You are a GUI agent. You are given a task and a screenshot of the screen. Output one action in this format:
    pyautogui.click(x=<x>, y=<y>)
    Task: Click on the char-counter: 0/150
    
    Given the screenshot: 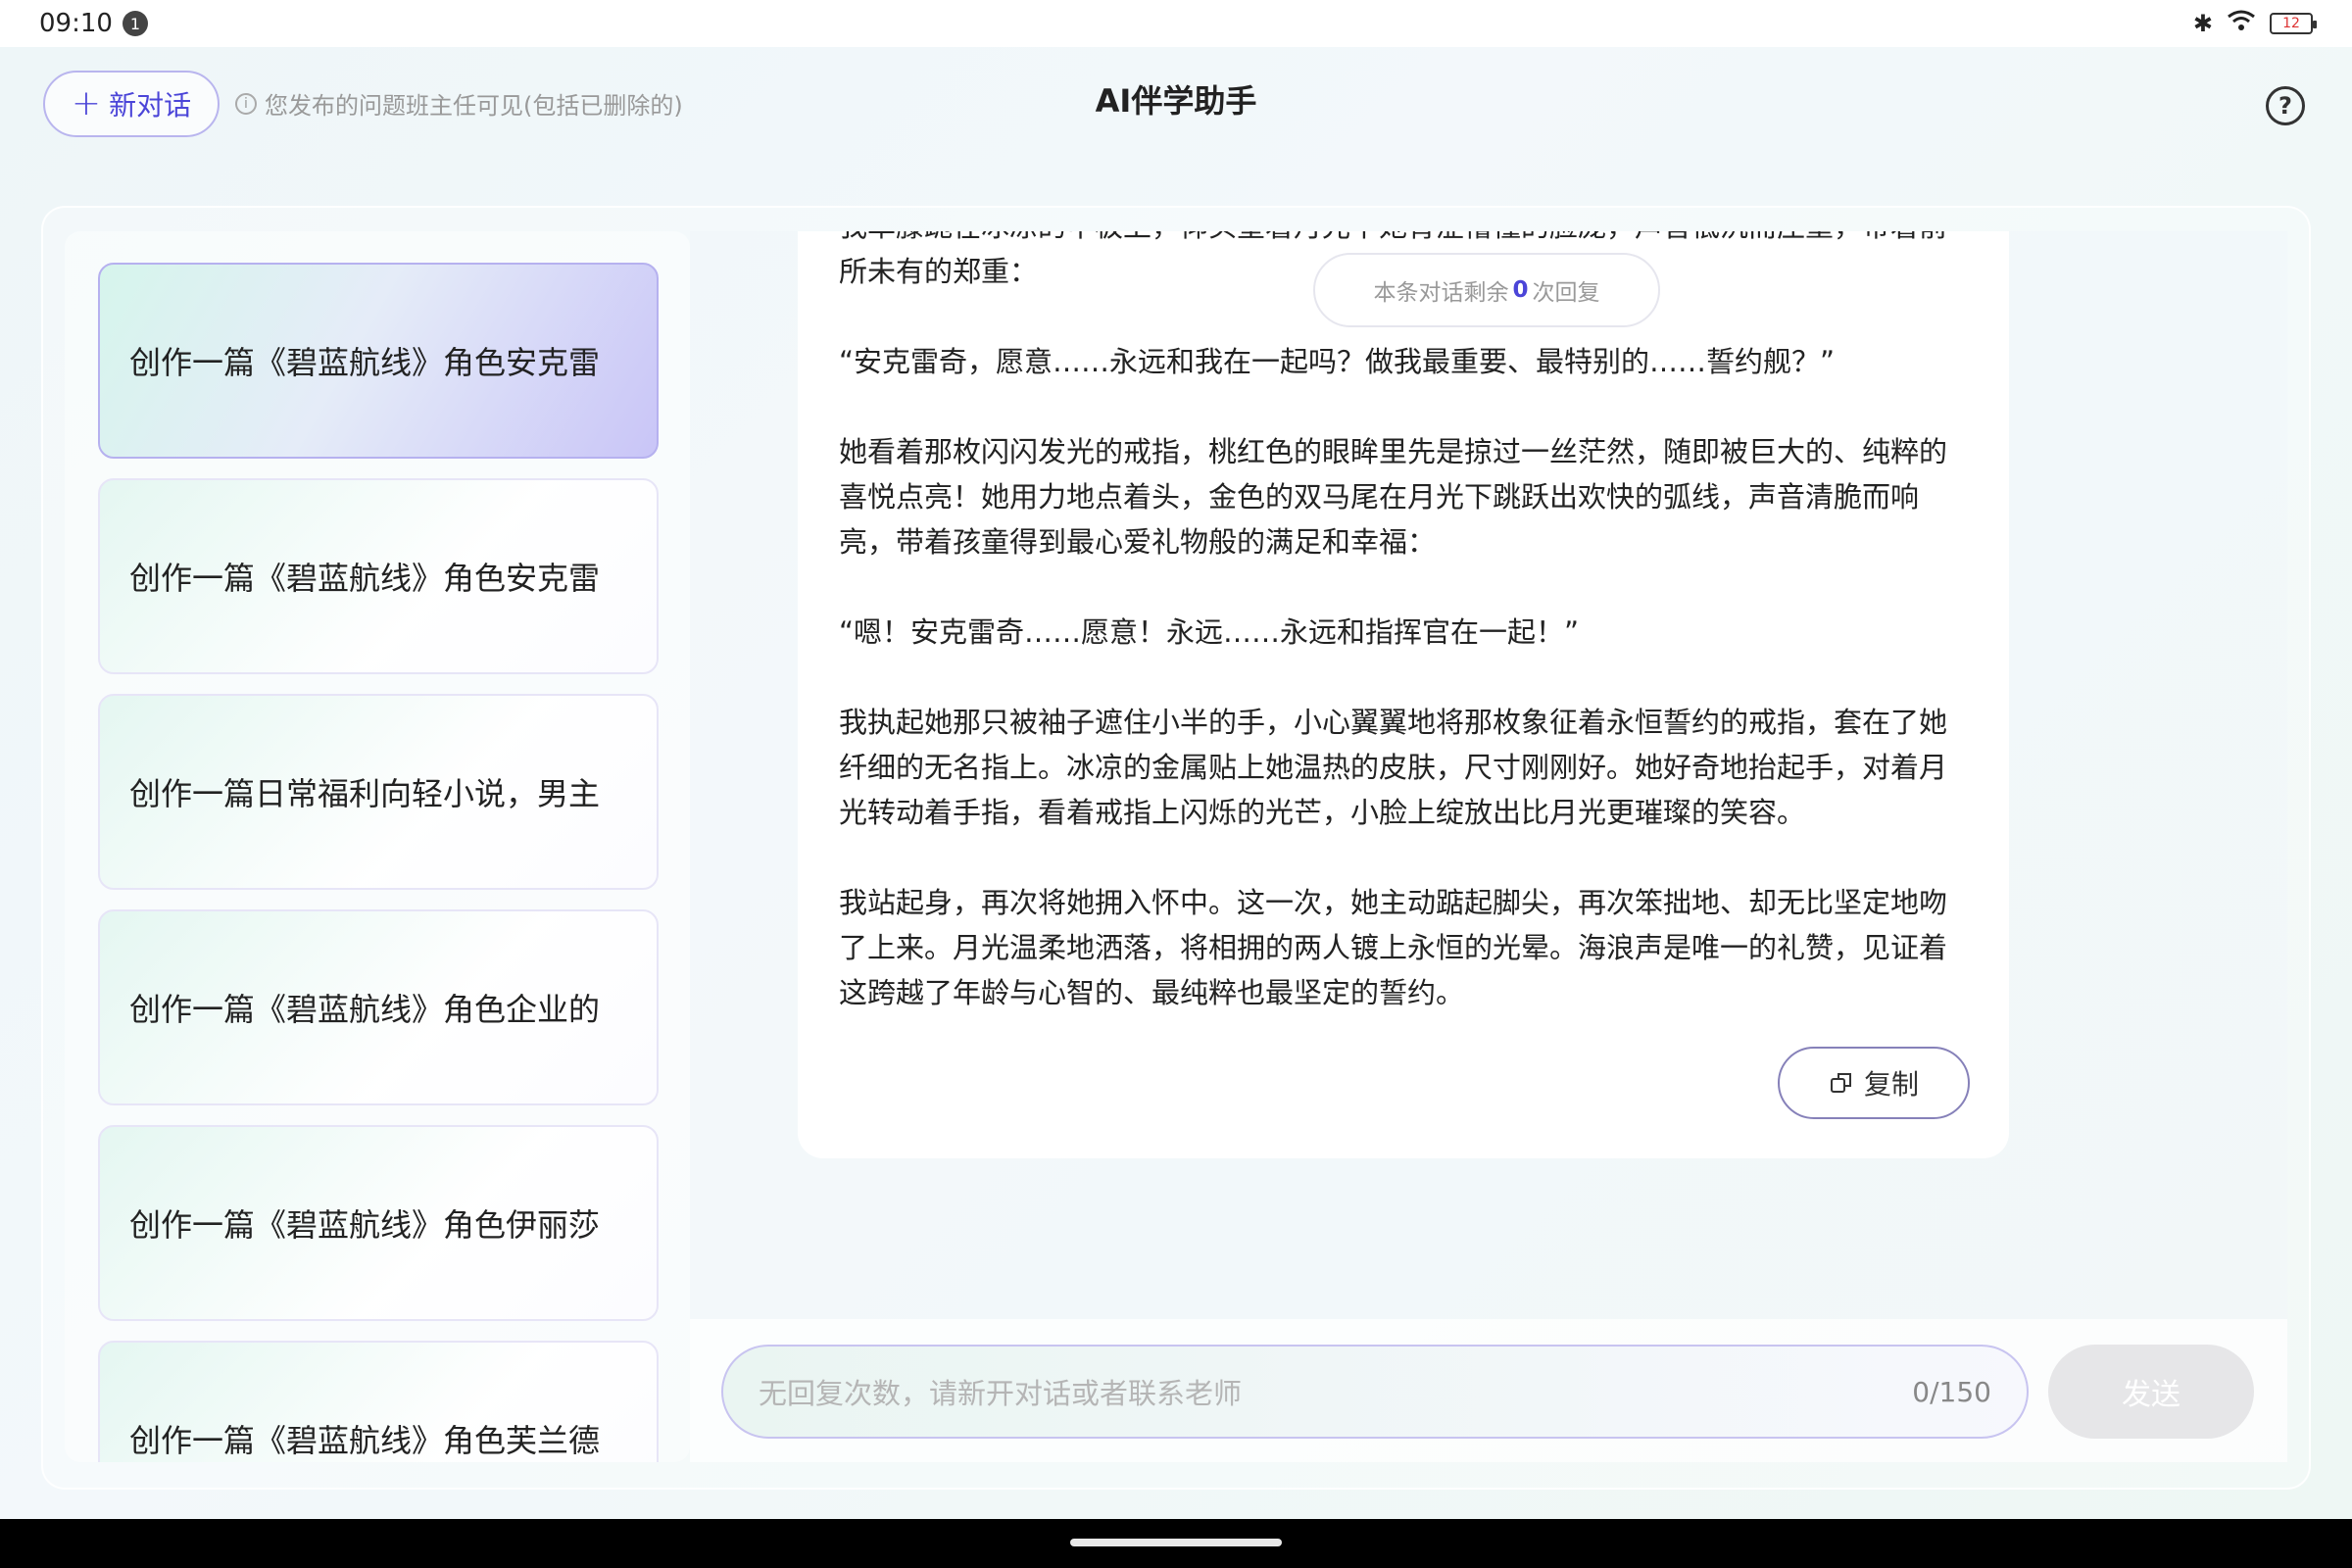 What is the action you would take?
    pyautogui.click(x=1952, y=1391)
    